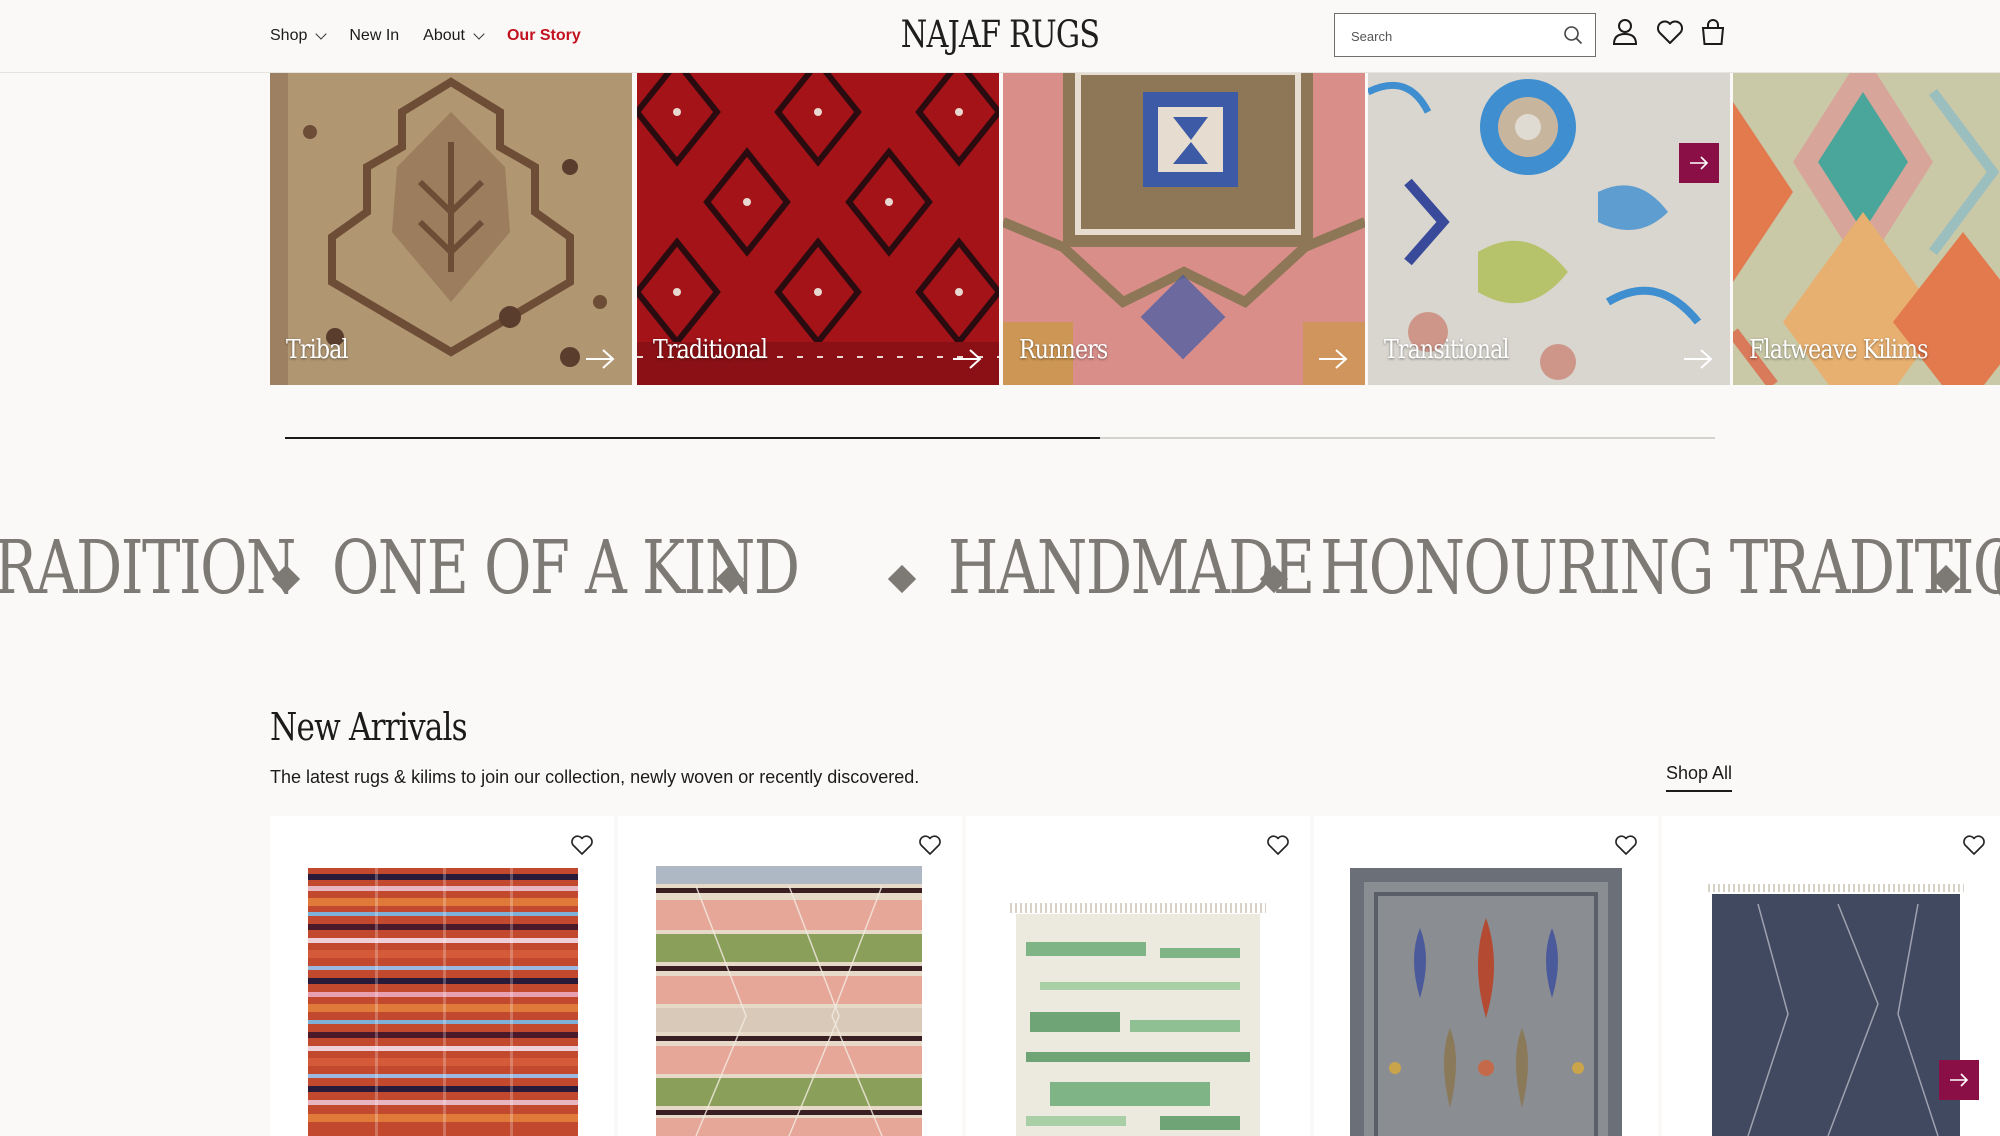  Describe the element at coordinates (148, 568) in the screenshot. I see `marquee-item: RADITION` at that location.